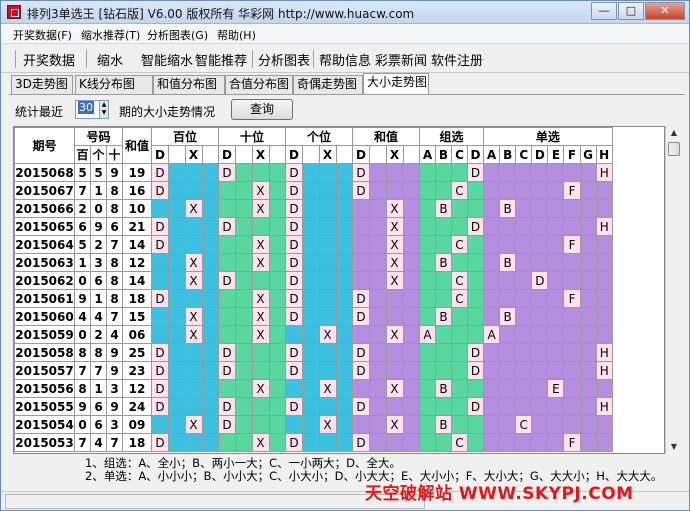 The height and width of the screenshot is (511, 690). Describe the element at coordinates (674, 133) in the screenshot. I see `scroll-up-icon: ▲` at that location.